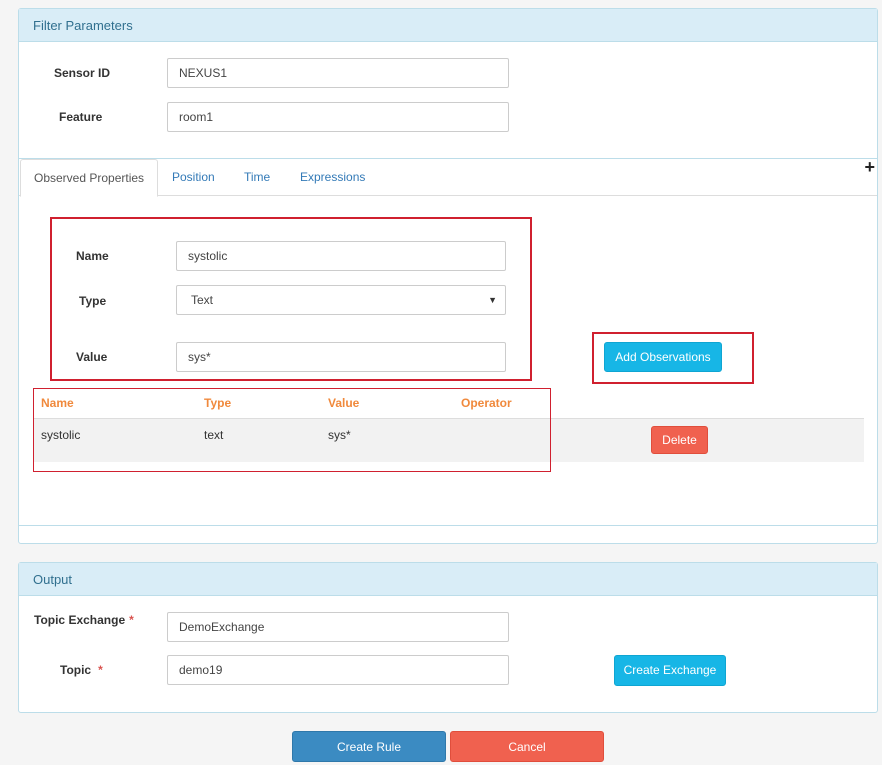  Describe the element at coordinates (492, 300) in the screenshot. I see `chevron-down-icon: ▼` at that location.